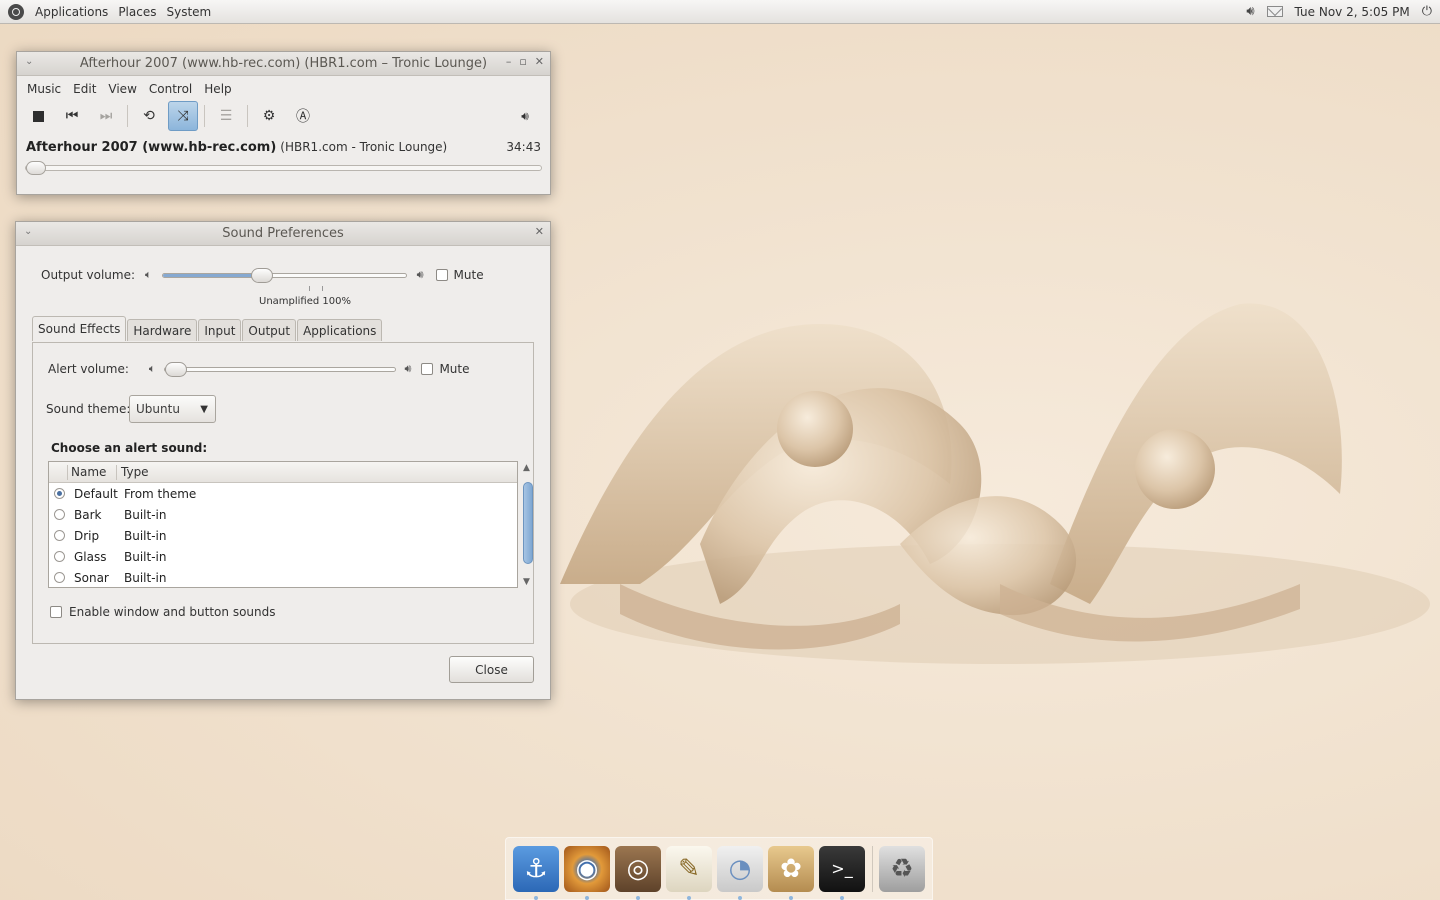 The image size is (1440, 900). Describe the element at coordinates (522, 61) in the screenshot. I see `maximize-icon: ▫` at that location.